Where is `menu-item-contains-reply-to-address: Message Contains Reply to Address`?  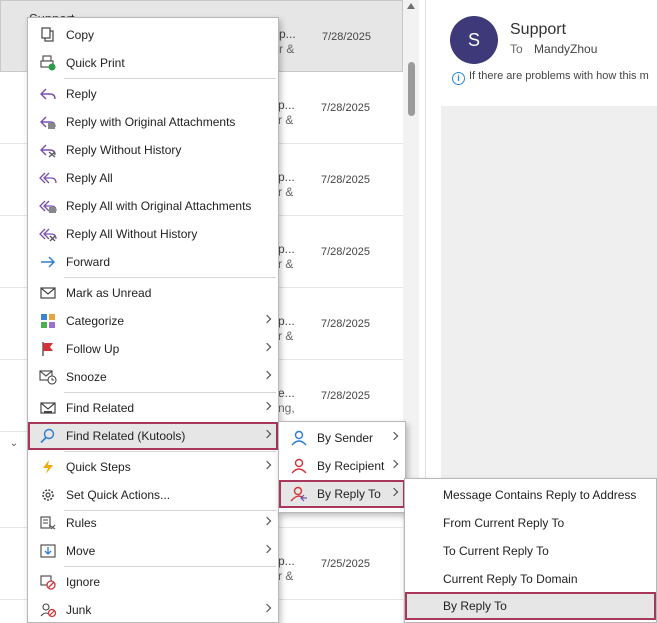 menu-item-contains-reply-to-address: Message Contains Reply to Address is located at coordinates (530, 495).